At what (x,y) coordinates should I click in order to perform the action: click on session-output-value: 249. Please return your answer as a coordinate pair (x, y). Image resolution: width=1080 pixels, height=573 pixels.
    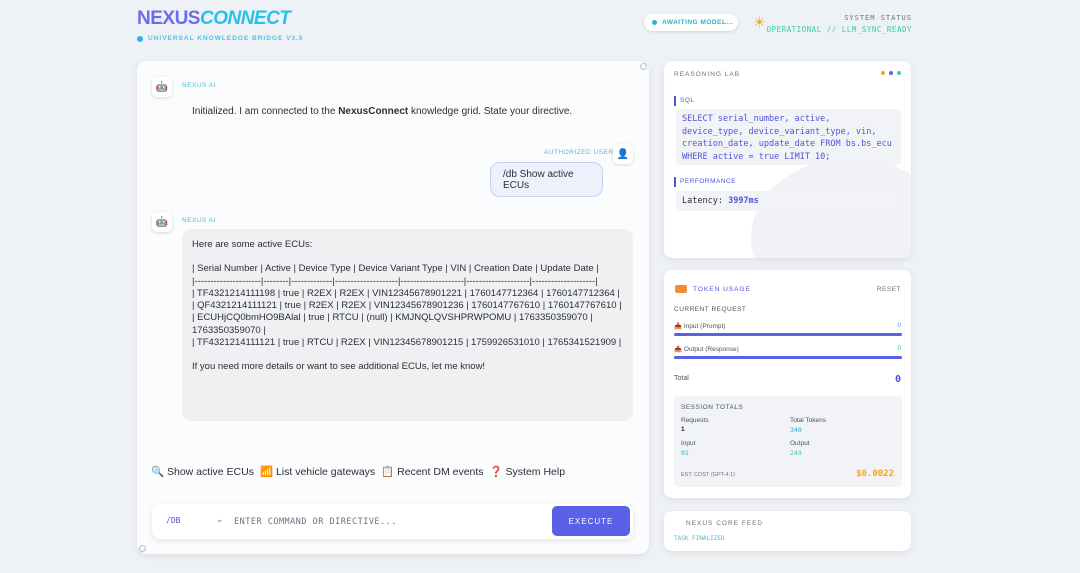
    Looking at the image, I should click on (796, 453).